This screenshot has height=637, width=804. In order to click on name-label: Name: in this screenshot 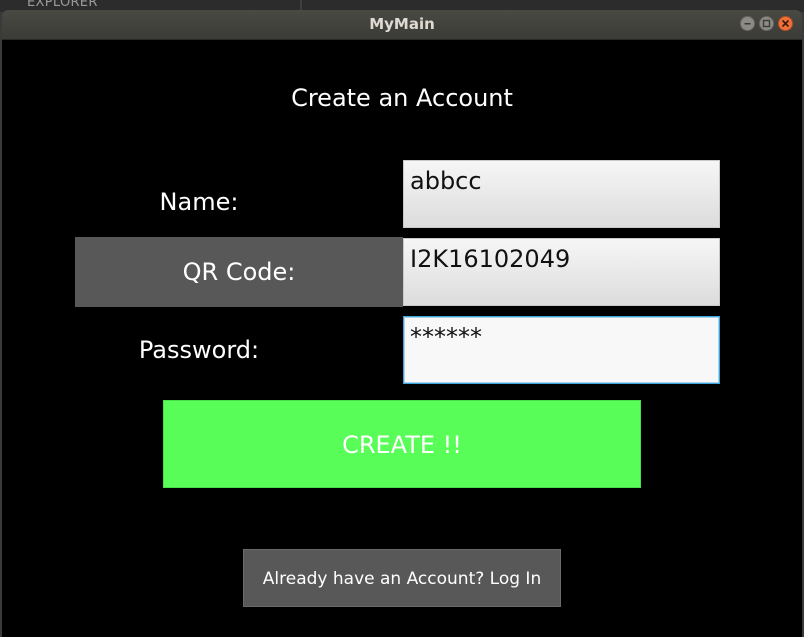, I will do `click(199, 202)`.